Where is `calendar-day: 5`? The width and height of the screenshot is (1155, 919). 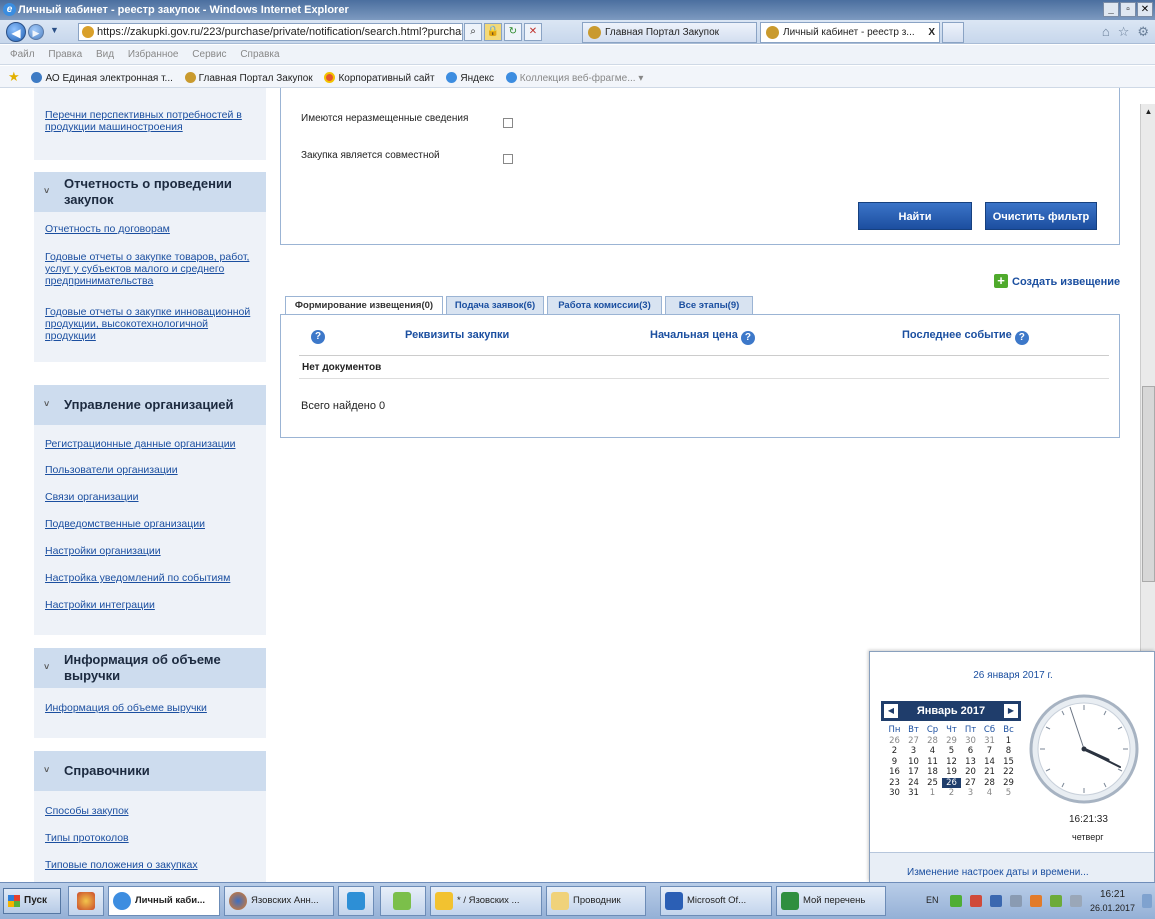 calendar-day: 5 is located at coordinates (951, 751).